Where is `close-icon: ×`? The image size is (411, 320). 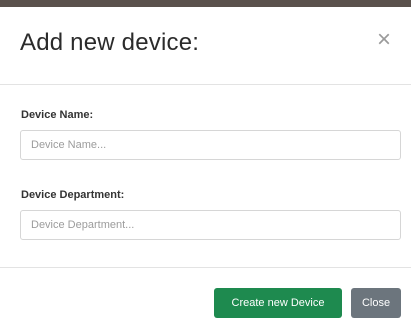 close-icon: × is located at coordinates (384, 40).